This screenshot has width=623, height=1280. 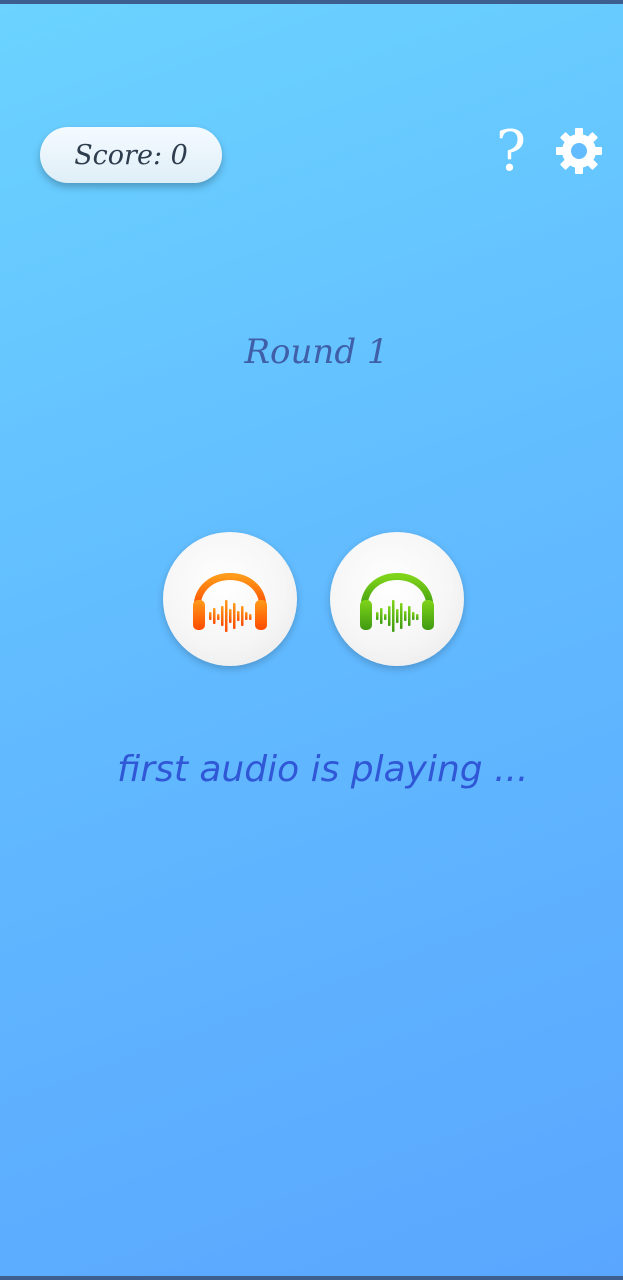 I want to click on first-audio-button, so click(x=230, y=599).